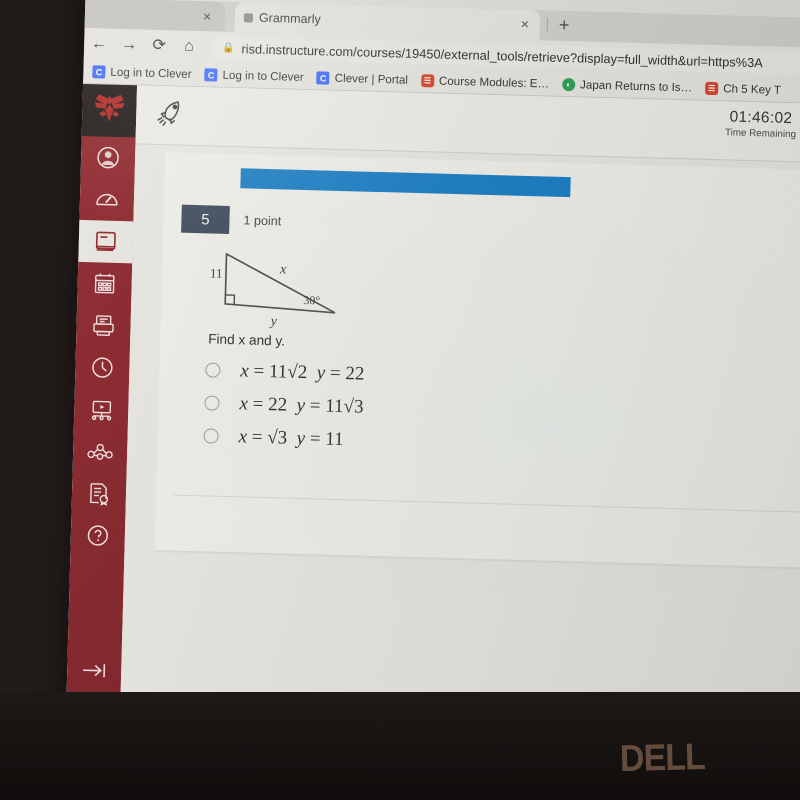  I want to click on quiz-timer: 01:46:02 Time Remaining, so click(761, 124).